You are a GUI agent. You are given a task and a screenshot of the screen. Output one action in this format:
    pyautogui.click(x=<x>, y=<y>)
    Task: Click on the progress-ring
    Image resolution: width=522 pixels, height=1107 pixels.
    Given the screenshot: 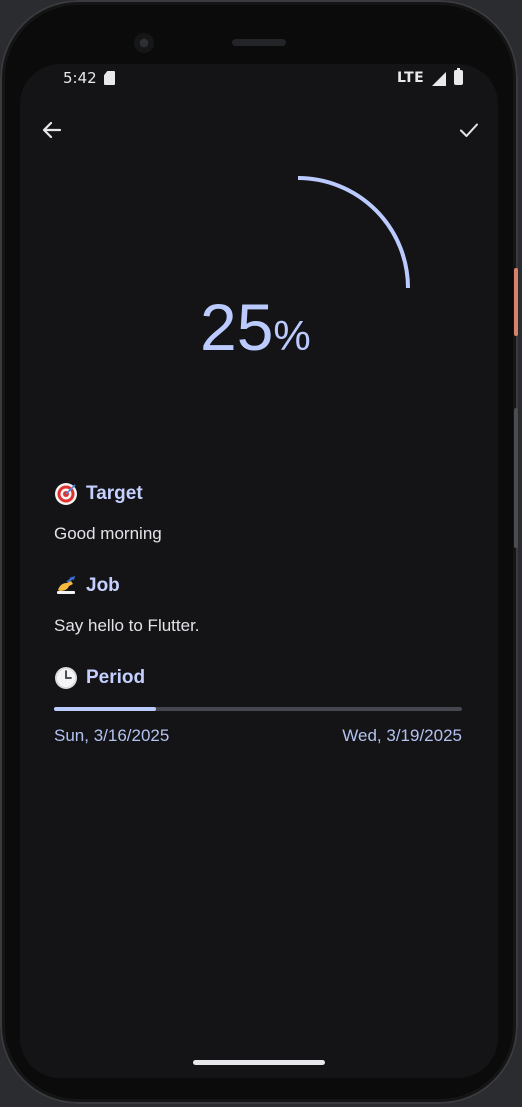 What is the action you would take?
    pyautogui.click(x=353, y=232)
    